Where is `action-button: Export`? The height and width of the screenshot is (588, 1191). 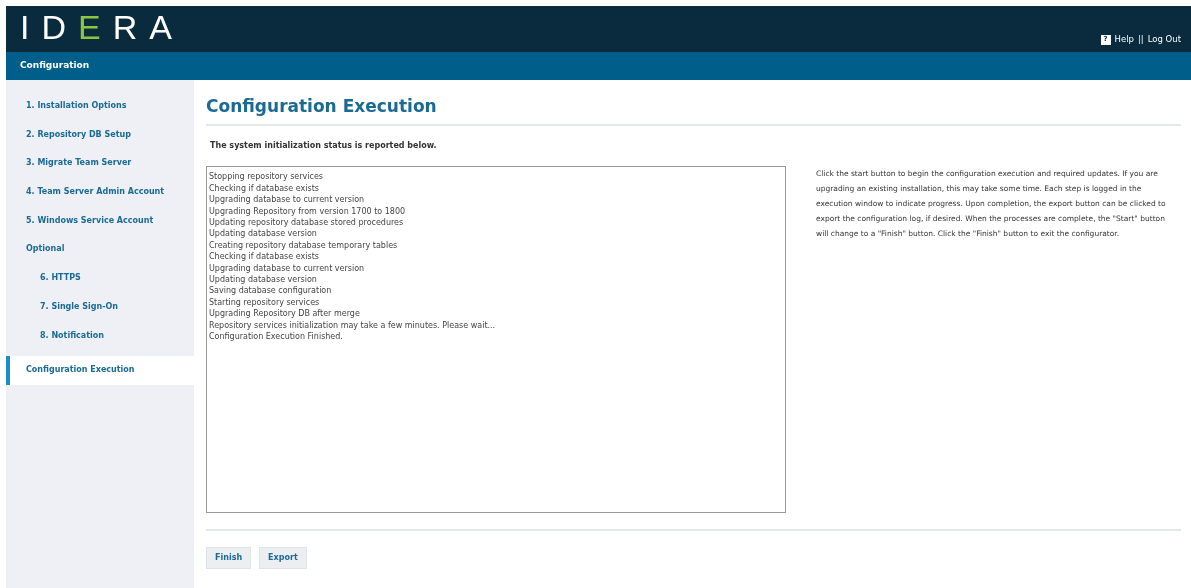
action-button: Export is located at coordinates (283, 558).